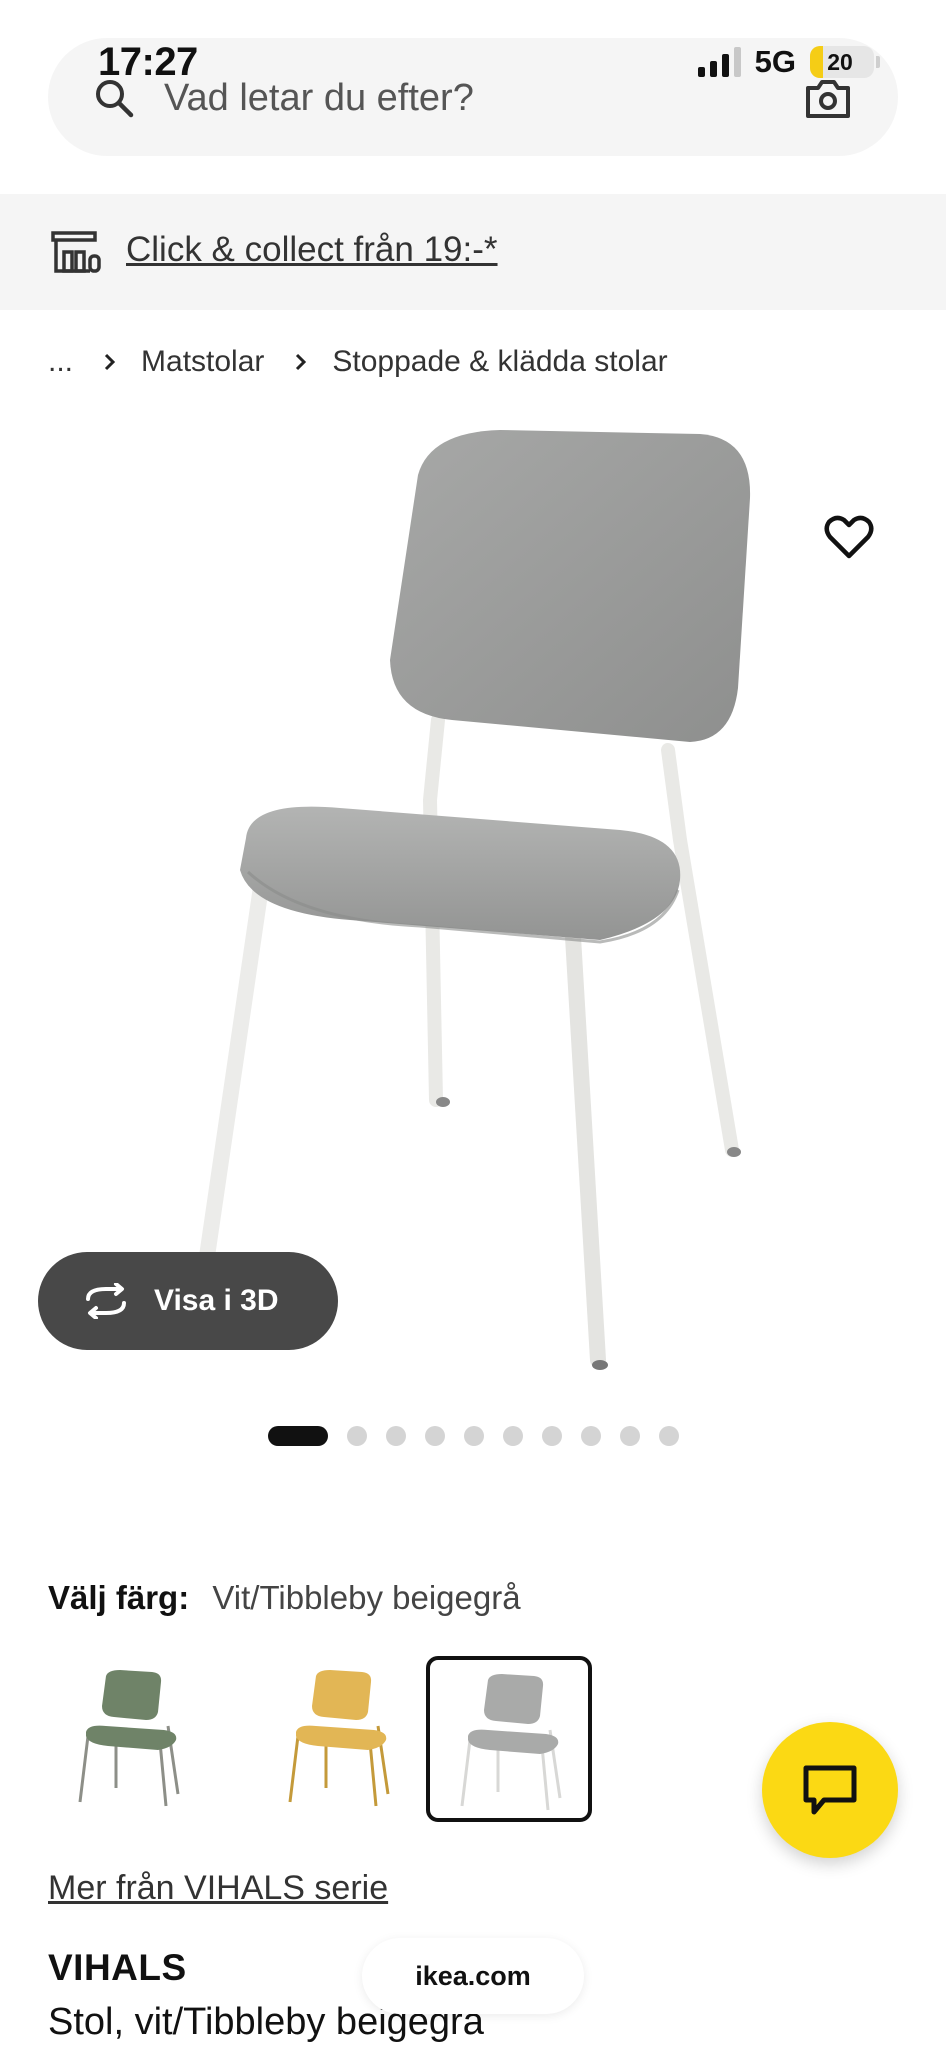  I want to click on store-icon, so click(76, 252).